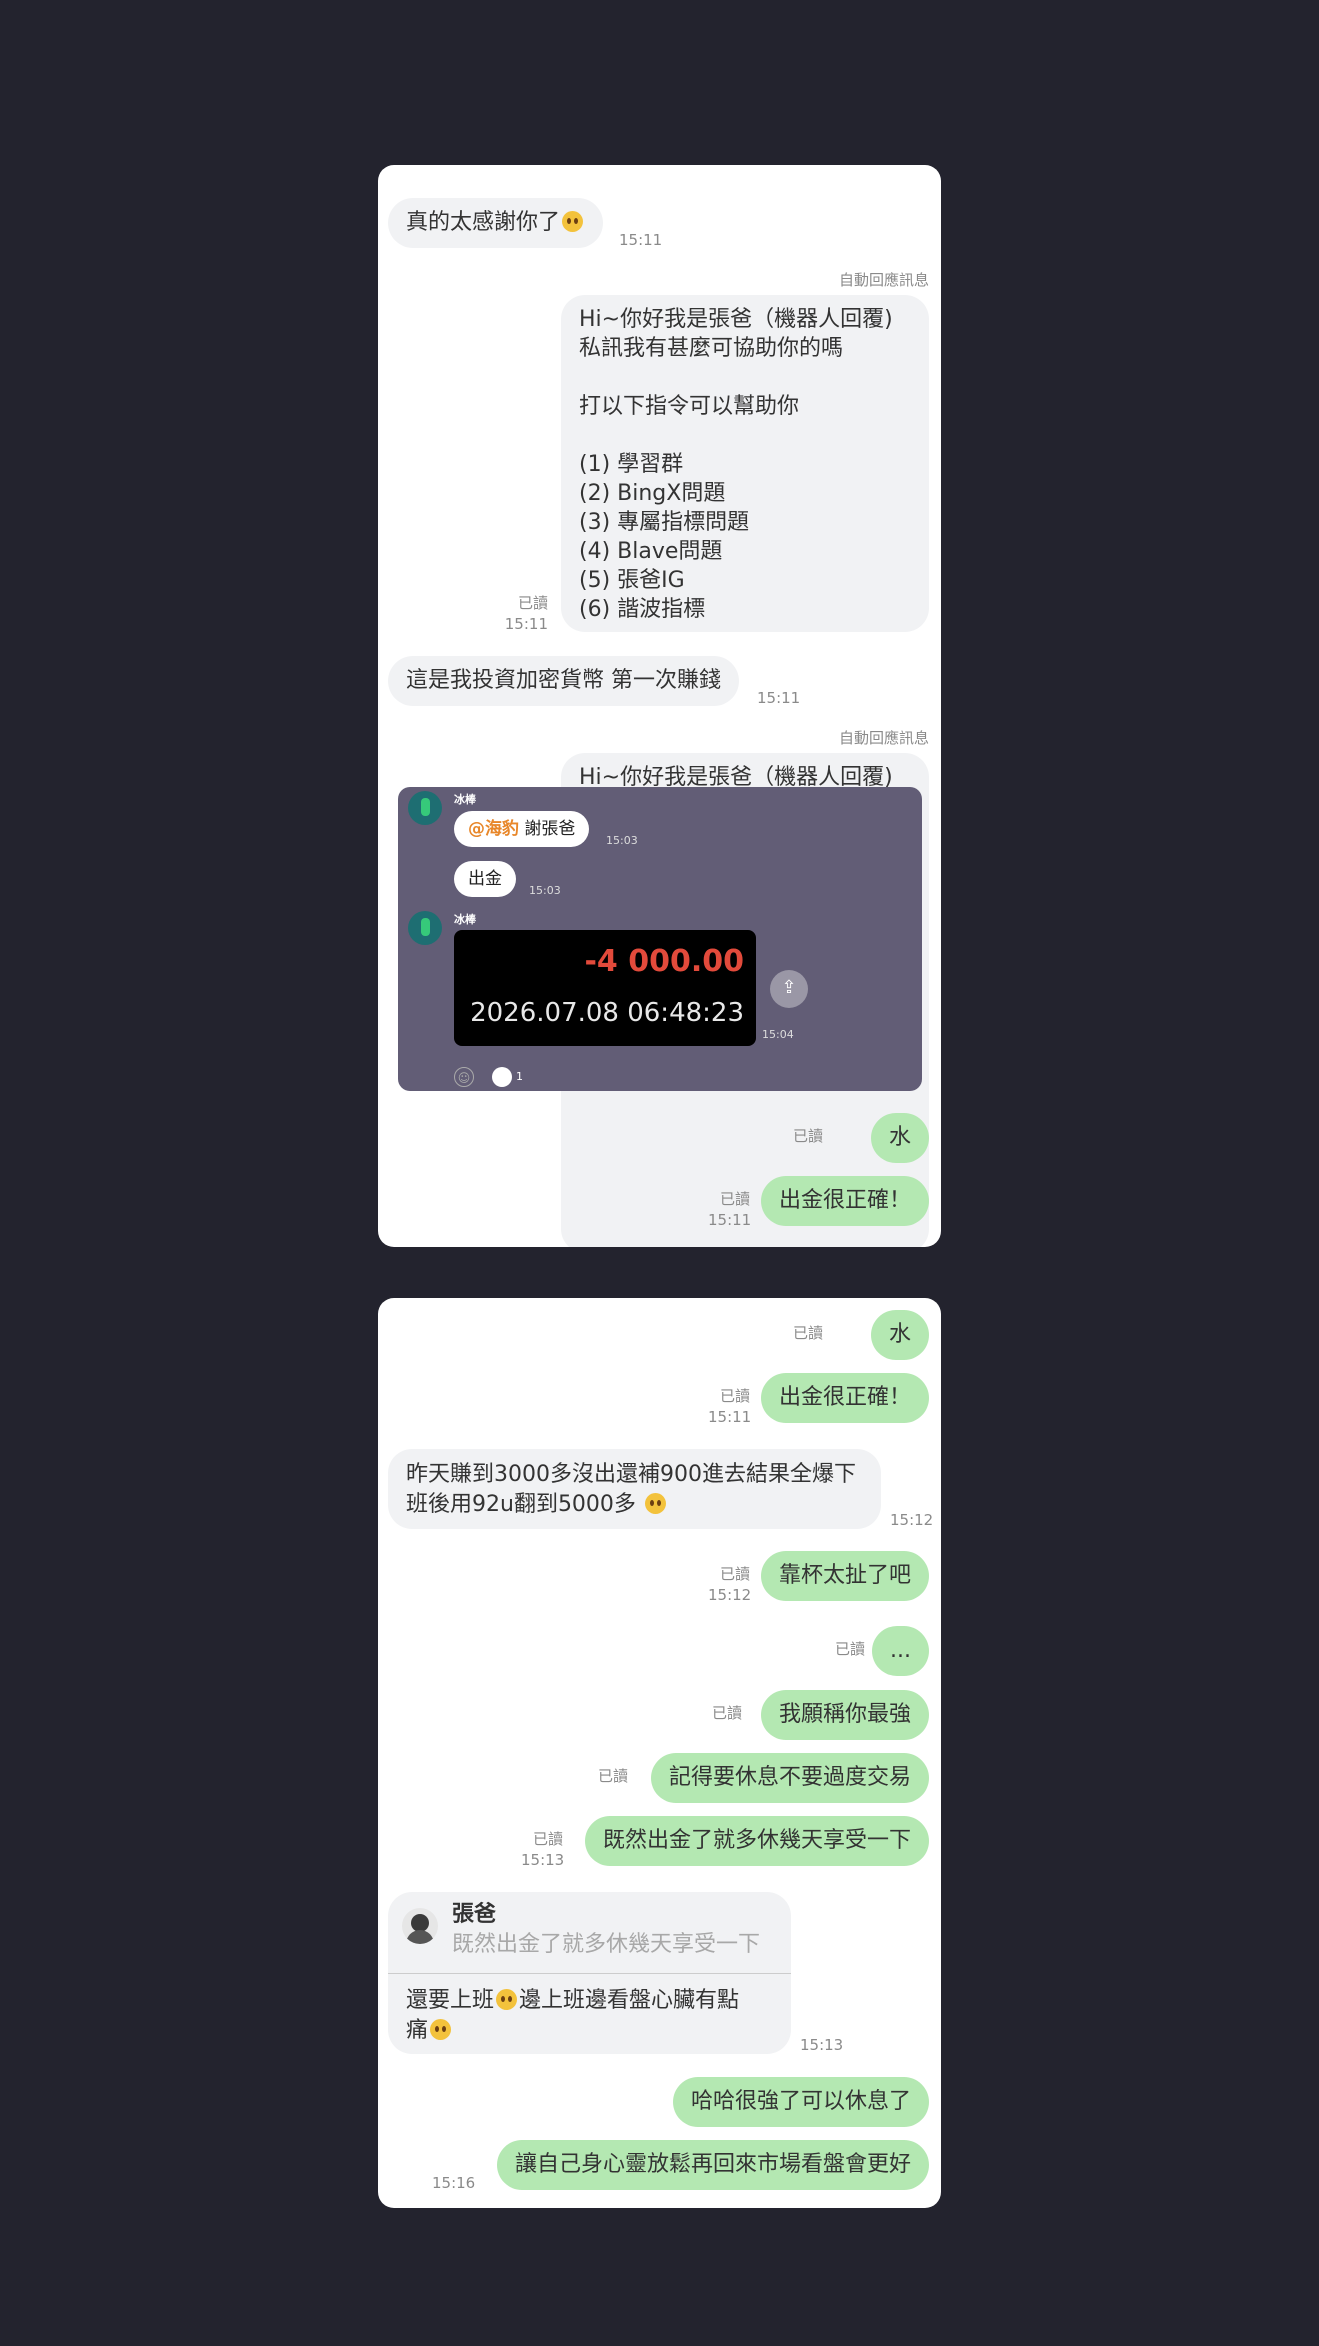  What do you see at coordinates (778, 1034) in the screenshot?
I see `timestamp: 15:04` at bounding box center [778, 1034].